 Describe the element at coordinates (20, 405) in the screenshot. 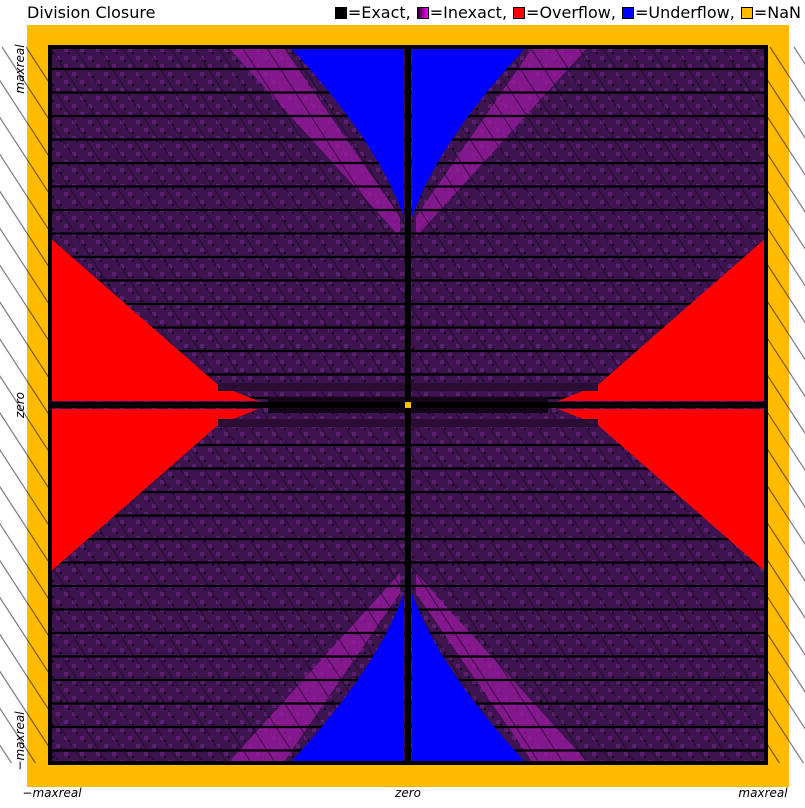

I see `y-tick-label: zero` at that location.